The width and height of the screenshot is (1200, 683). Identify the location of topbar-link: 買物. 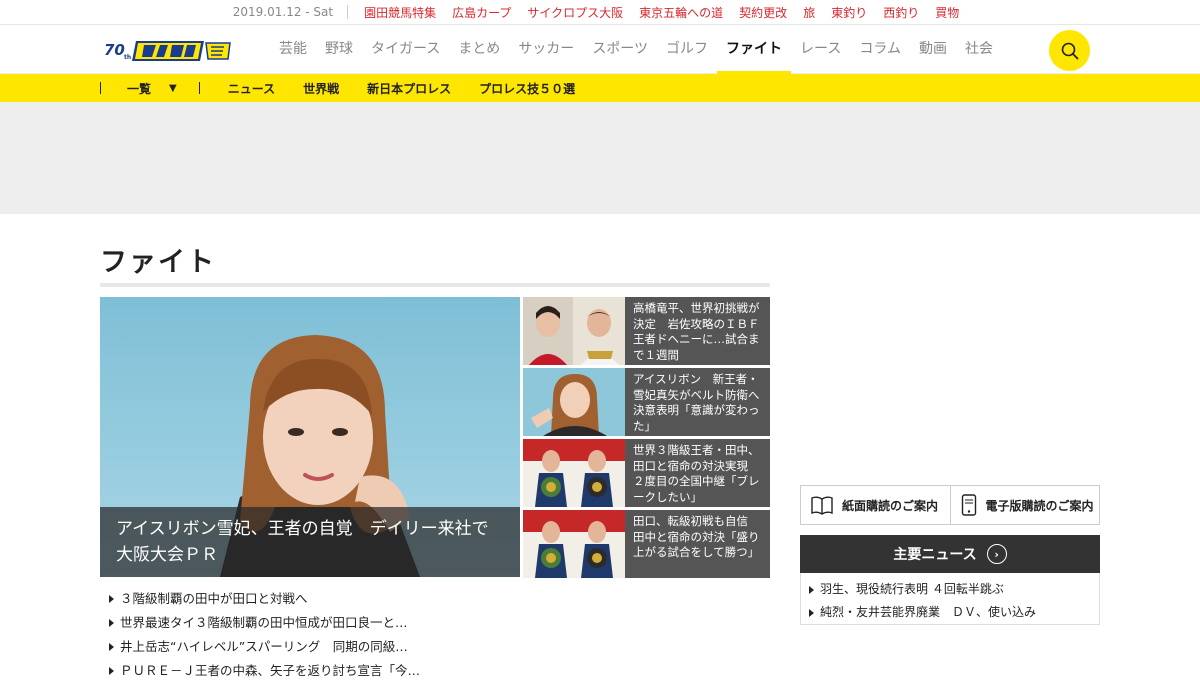
(947, 12).